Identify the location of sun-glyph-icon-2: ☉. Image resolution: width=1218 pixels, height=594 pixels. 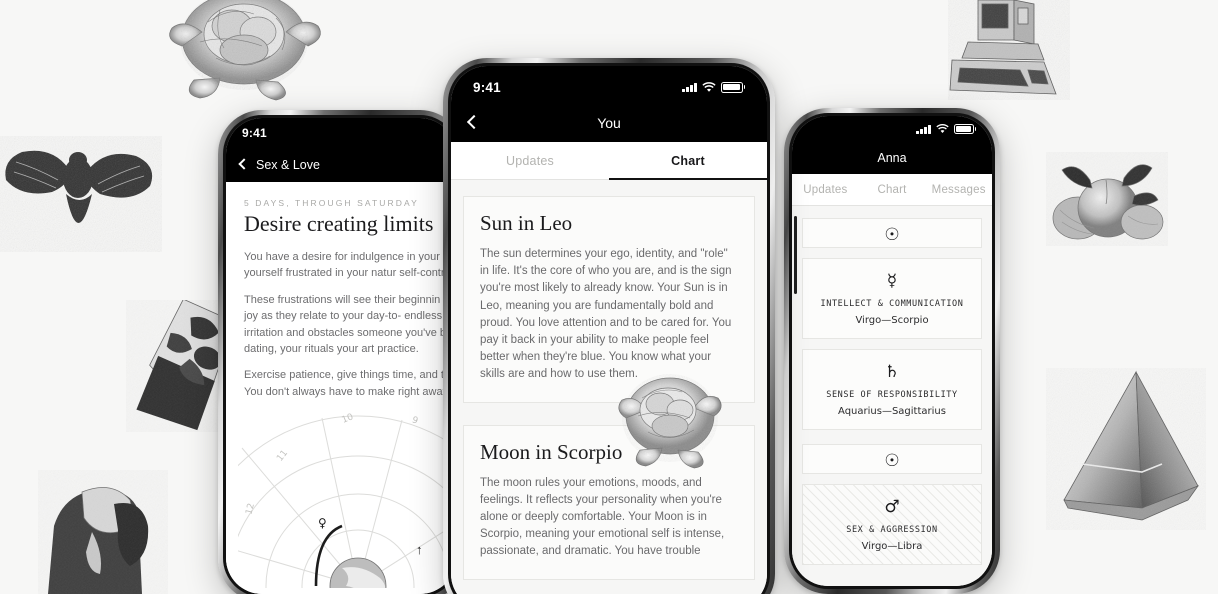
(892, 461).